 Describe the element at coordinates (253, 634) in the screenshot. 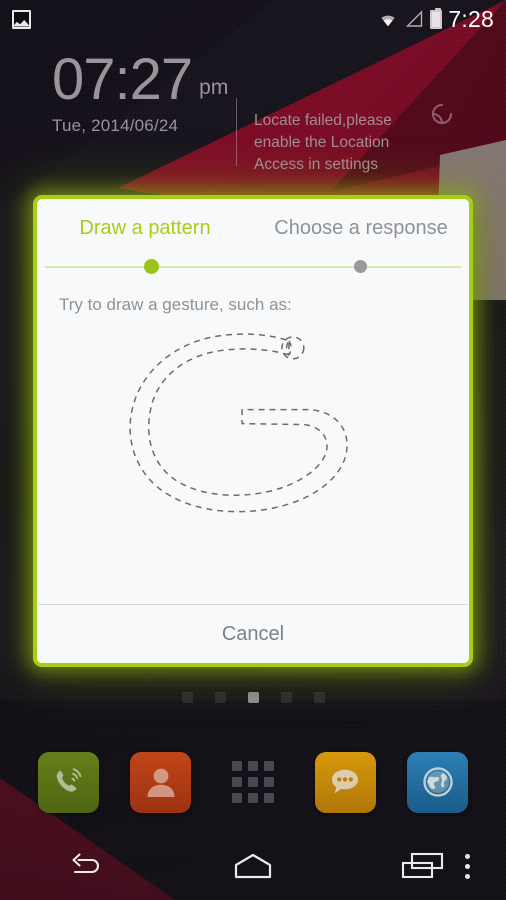

I see `cancel-button: Cancel` at that location.